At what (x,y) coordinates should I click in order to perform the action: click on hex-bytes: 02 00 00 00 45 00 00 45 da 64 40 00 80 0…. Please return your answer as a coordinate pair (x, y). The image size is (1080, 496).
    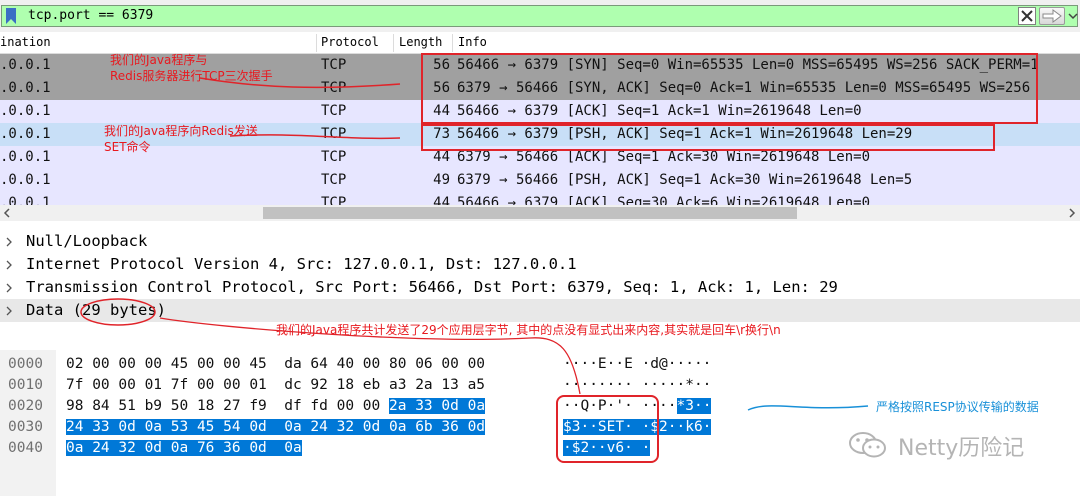
    Looking at the image, I should click on (275, 364).